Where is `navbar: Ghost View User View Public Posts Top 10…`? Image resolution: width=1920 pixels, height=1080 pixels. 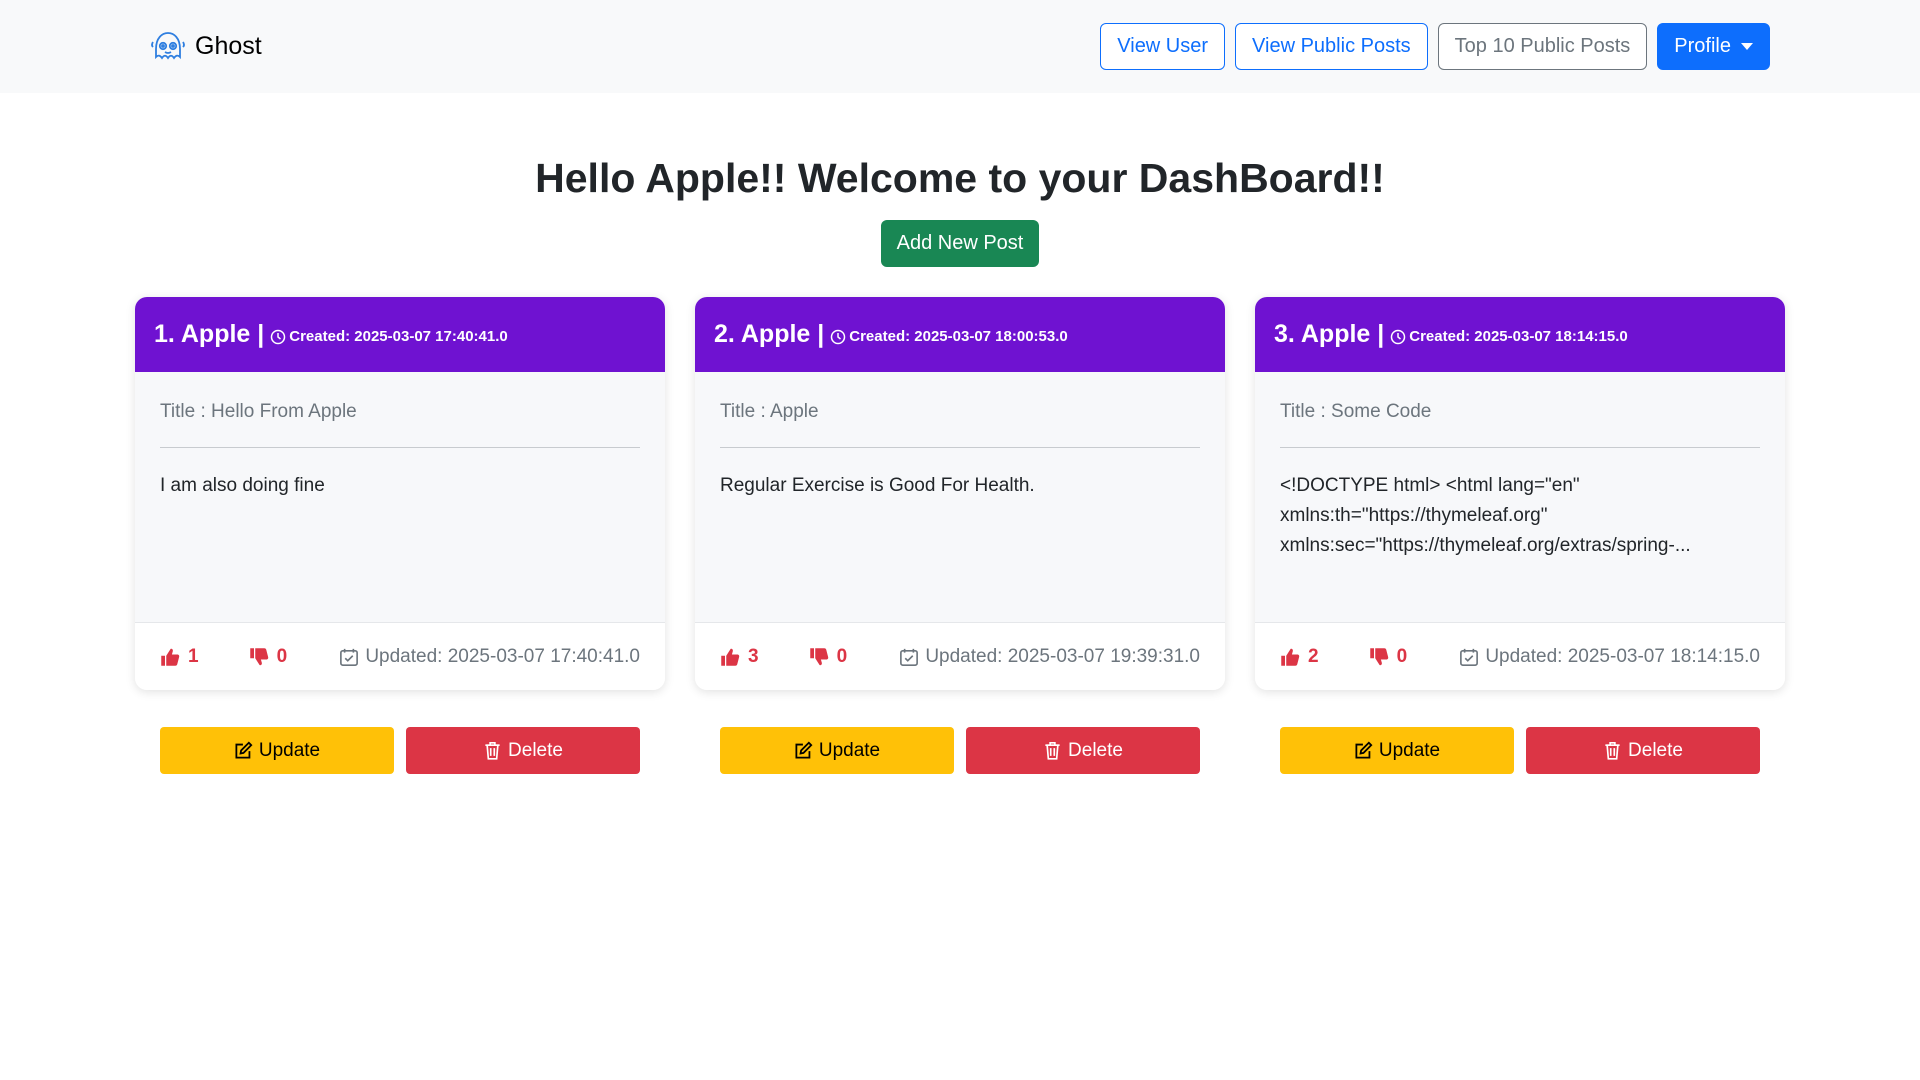
navbar: Ghost View User View Public Posts Top 10… is located at coordinates (960, 46).